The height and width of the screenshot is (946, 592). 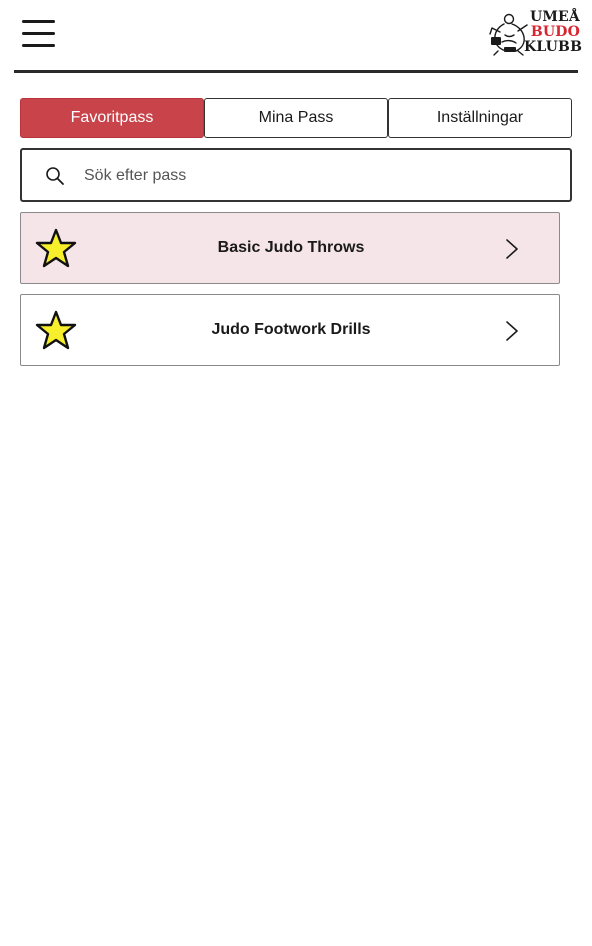 I want to click on search-box, so click(x=296, y=175).